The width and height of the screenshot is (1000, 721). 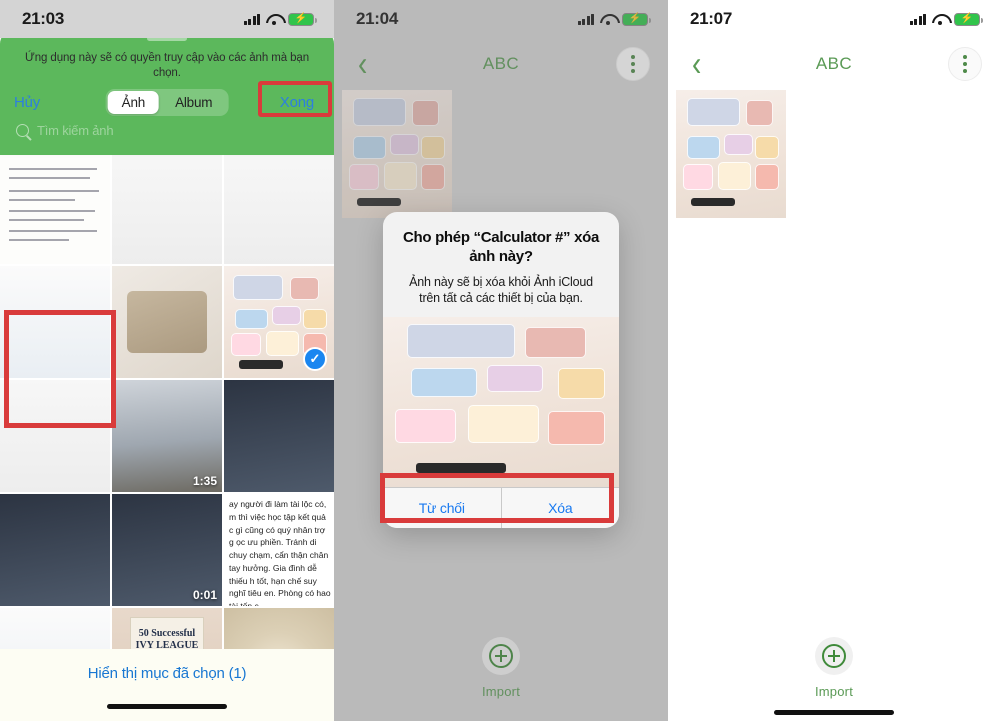 What do you see at coordinates (834, 691) in the screenshot?
I see `import-label: Import` at bounding box center [834, 691].